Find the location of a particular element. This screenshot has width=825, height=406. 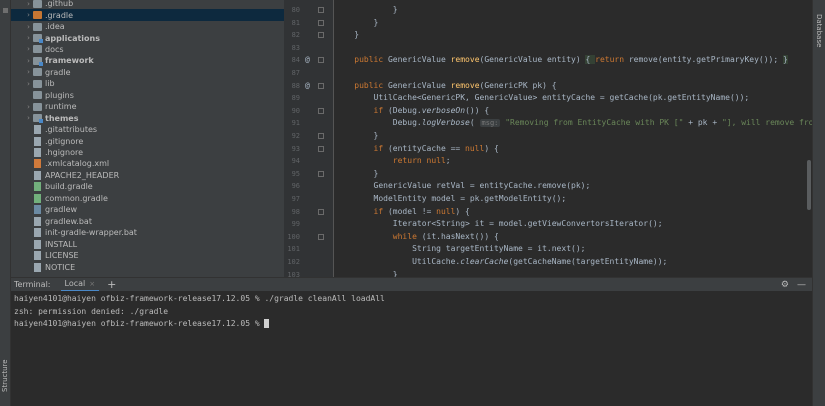

tree-item: gradlew.bat is located at coordinates (147, 221).